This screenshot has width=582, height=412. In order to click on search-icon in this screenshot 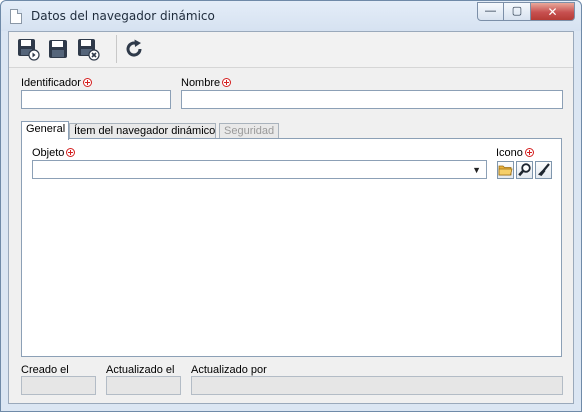, I will do `click(524, 170)`.